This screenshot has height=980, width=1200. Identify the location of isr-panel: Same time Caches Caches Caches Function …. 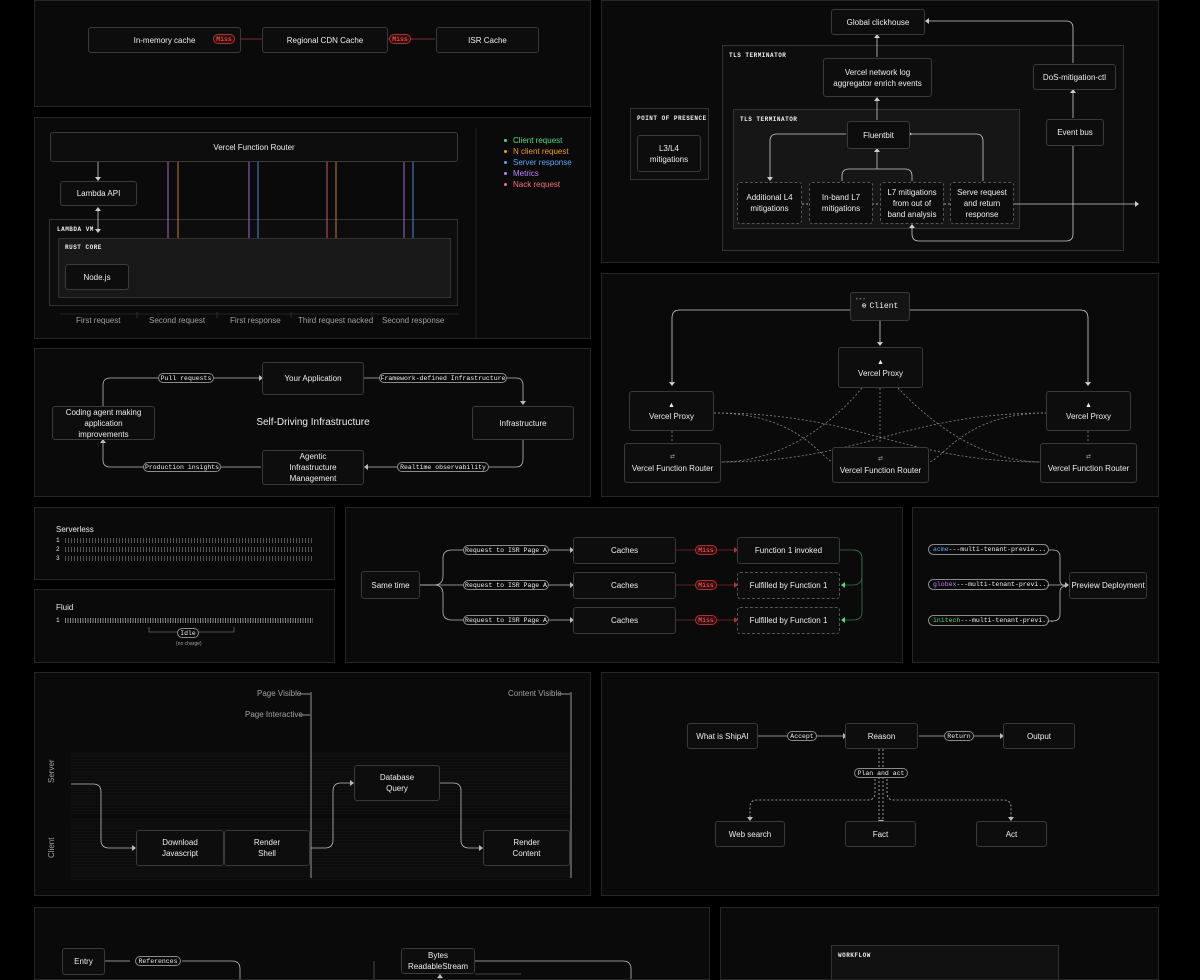
(624, 585).